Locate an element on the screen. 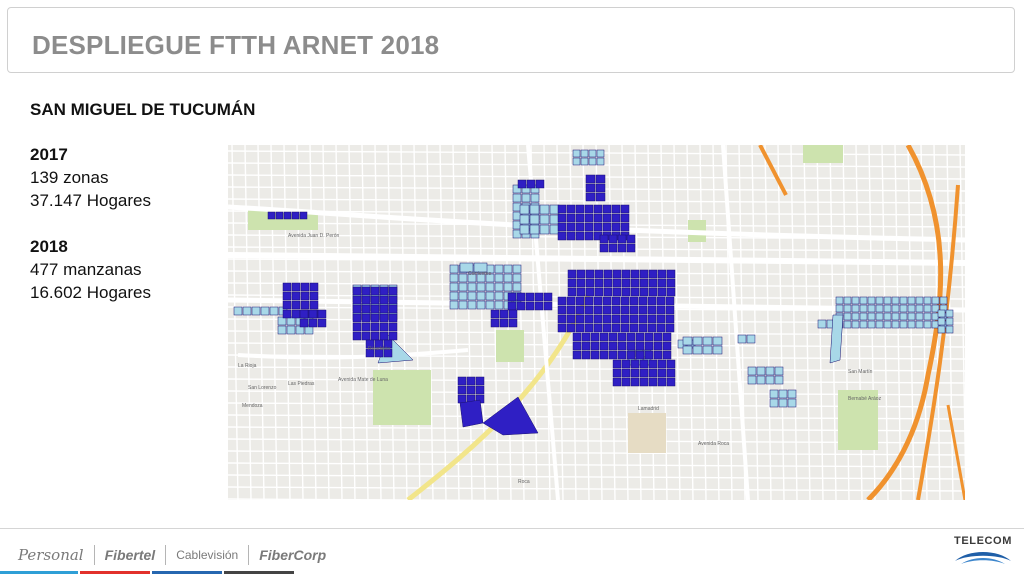 Image resolution: width=1024 pixels, height=576 pixels. year-2018: 2018 is located at coordinates (49, 246).